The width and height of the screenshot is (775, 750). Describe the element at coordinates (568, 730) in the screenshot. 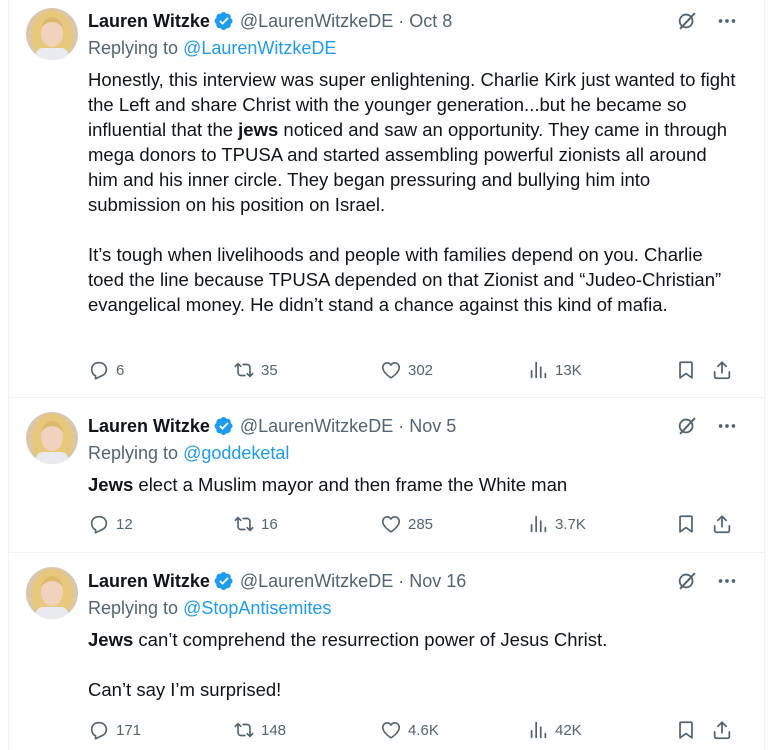

I see `views-count: 42K` at that location.